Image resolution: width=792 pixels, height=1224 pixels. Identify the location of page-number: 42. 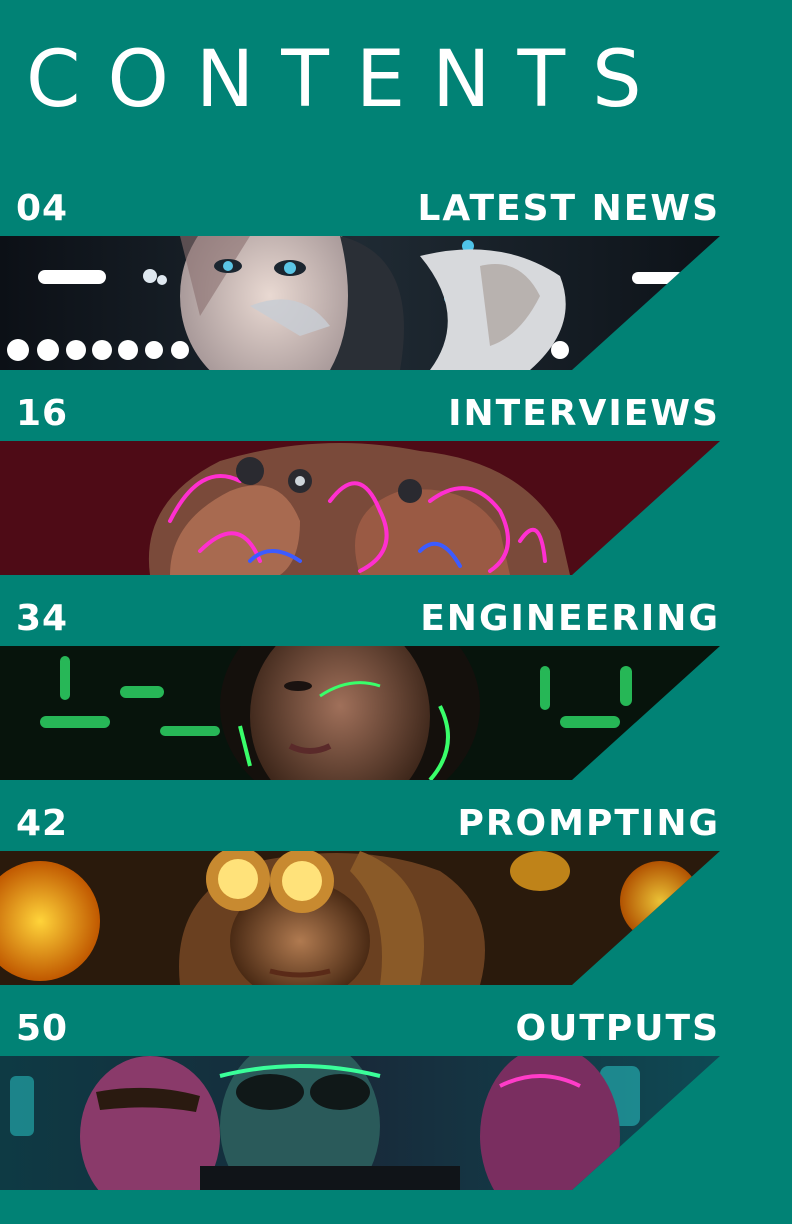
(42, 823).